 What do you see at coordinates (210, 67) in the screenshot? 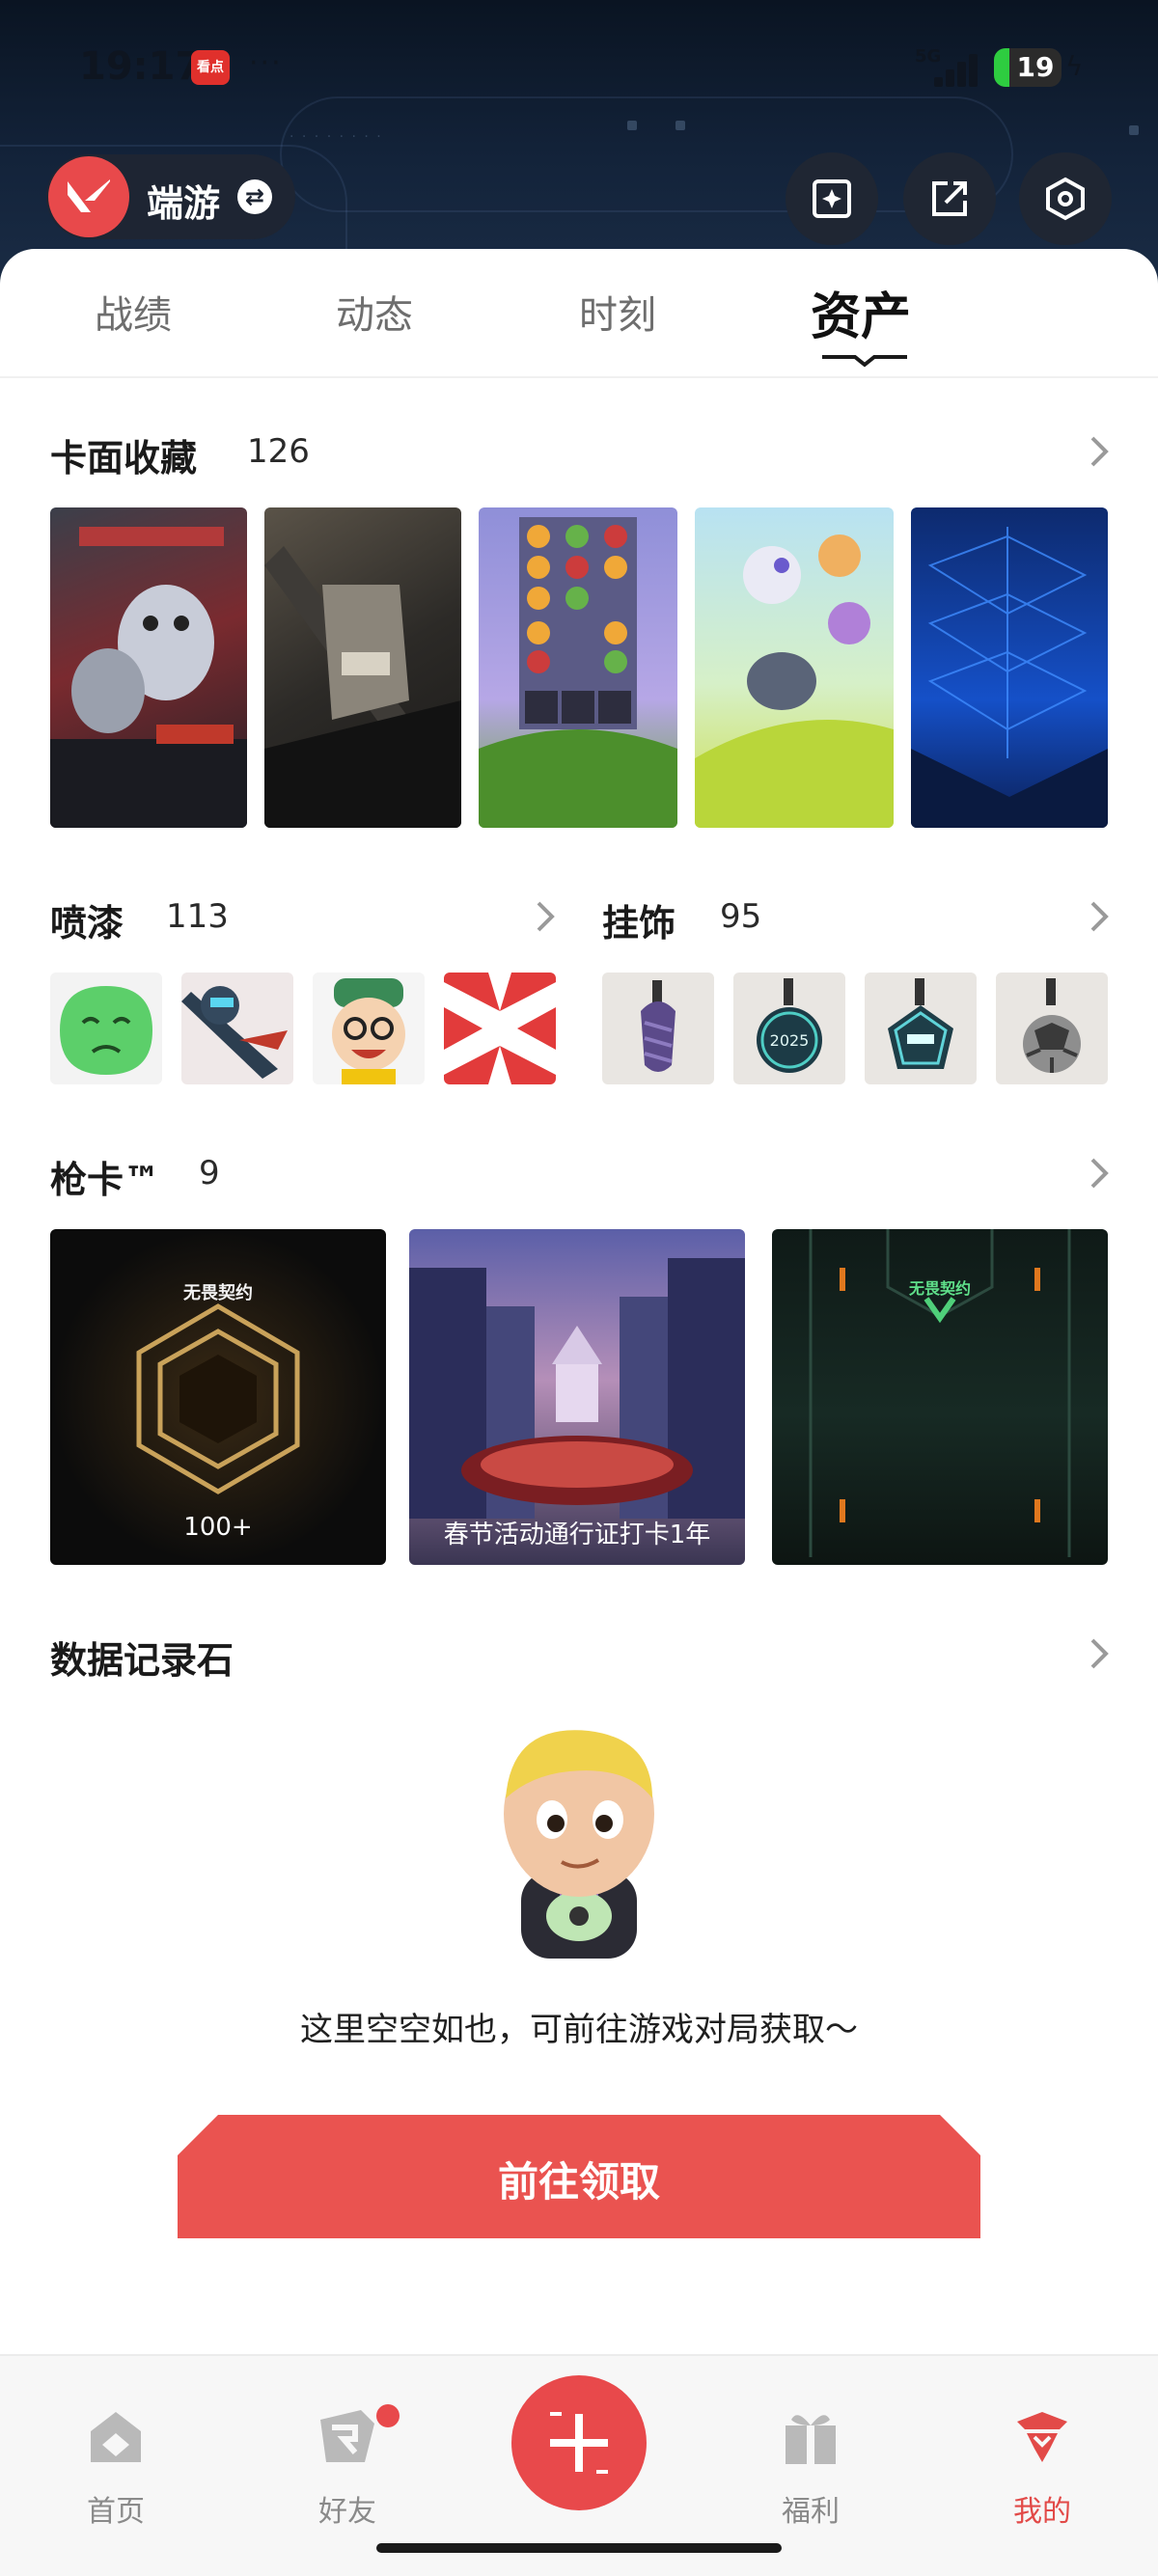
I see `news-app-icon: 看点` at bounding box center [210, 67].